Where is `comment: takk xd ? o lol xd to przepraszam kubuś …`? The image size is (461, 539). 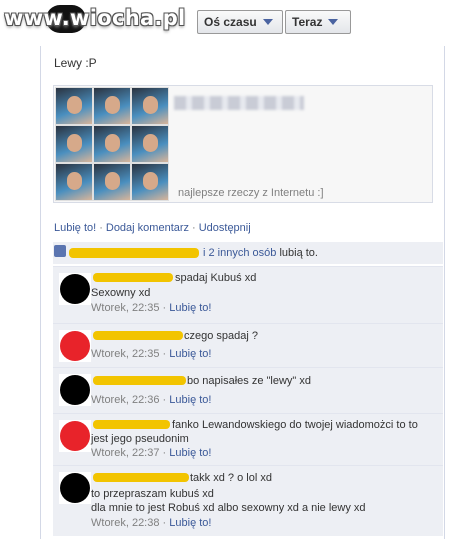
comment: takk xd ? o lol xd to przepraszam kubuś … is located at coordinates (248, 500).